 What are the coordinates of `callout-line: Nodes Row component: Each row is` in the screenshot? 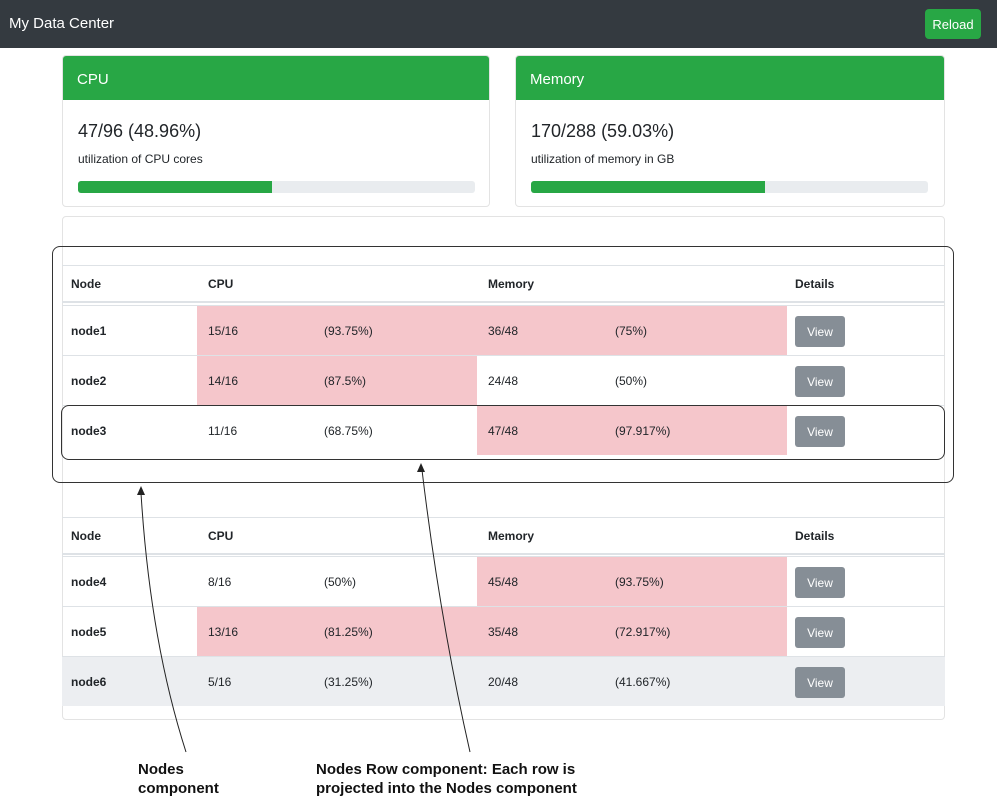 It's located at (446, 769).